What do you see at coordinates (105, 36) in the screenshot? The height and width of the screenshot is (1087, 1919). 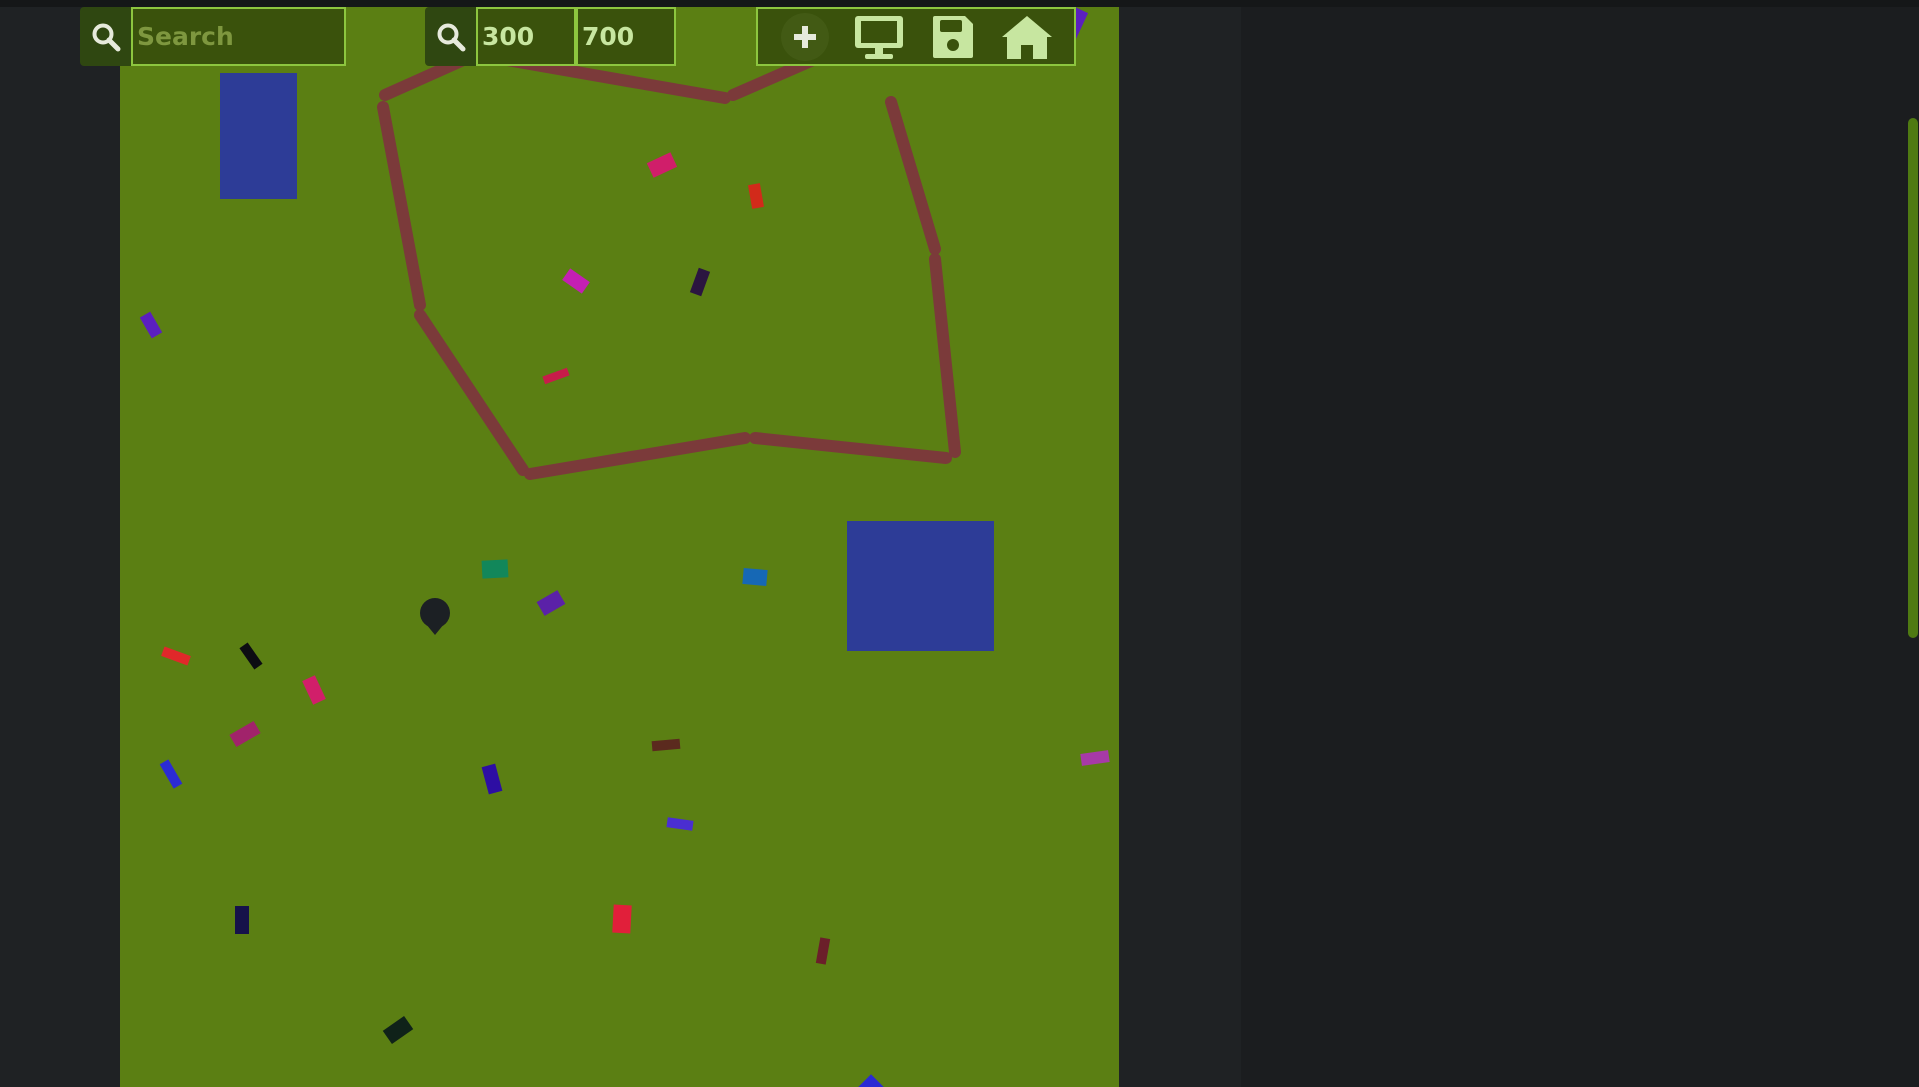 I see `search-icon` at bounding box center [105, 36].